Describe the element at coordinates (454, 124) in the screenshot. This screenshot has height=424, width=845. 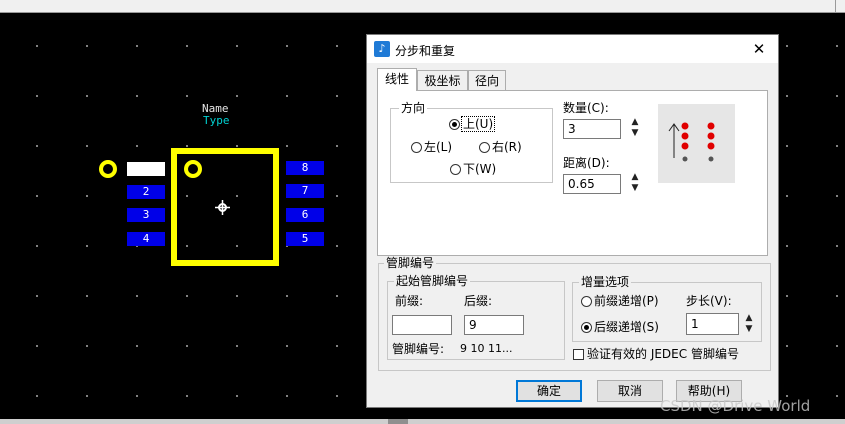
I see `radio-up-dot` at that location.